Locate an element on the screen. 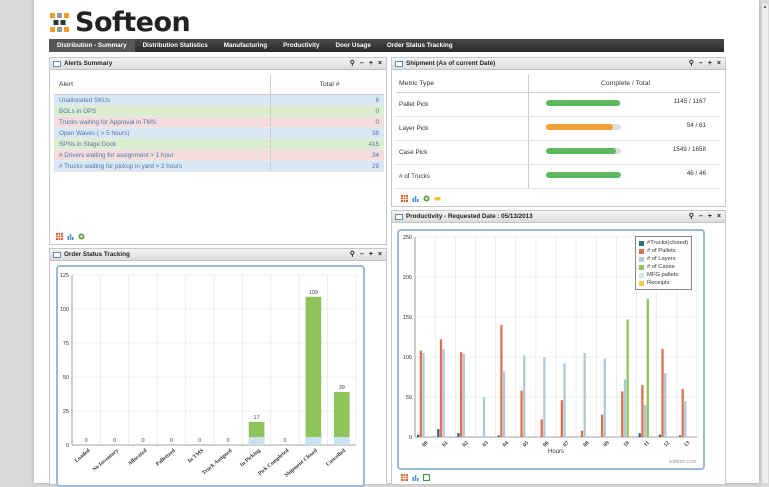 The height and width of the screenshot is (487, 769). vertical-scrollbar: ▲ is located at coordinates (764, 243).